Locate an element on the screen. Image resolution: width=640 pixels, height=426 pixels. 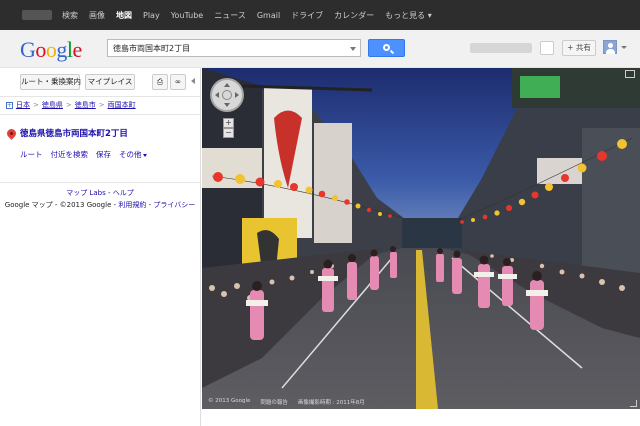
myplace-button: マイプレイス is located at coordinates (110, 82).